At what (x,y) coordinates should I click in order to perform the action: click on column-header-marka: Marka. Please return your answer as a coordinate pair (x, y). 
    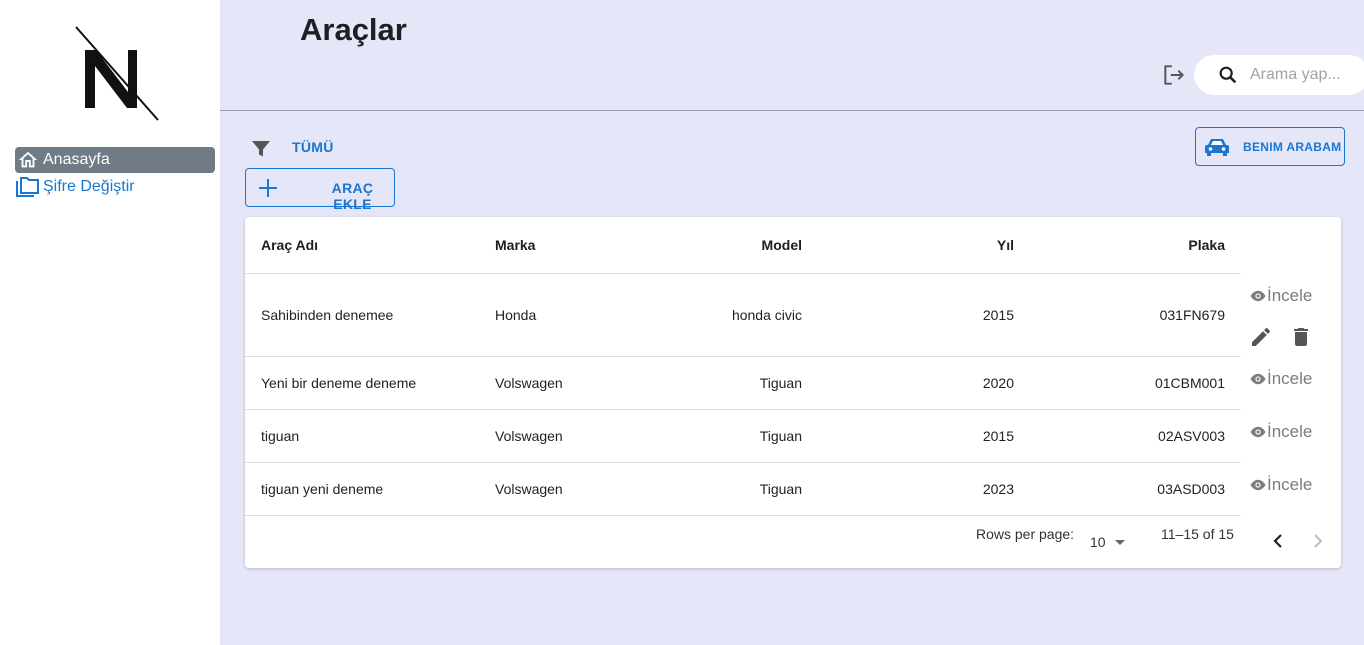
    Looking at the image, I should click on (515, 245).